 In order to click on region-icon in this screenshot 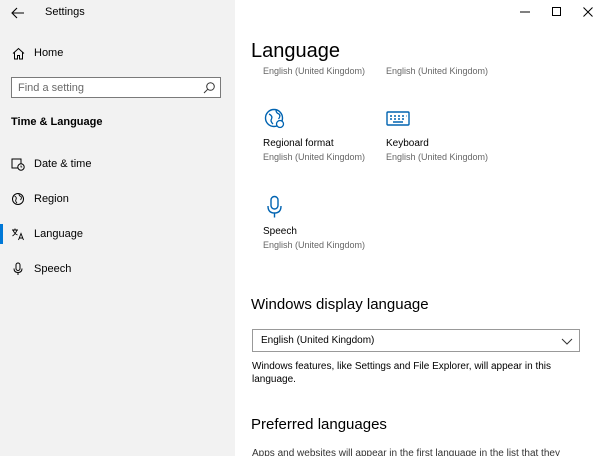, I will do `click(18, 199)`.